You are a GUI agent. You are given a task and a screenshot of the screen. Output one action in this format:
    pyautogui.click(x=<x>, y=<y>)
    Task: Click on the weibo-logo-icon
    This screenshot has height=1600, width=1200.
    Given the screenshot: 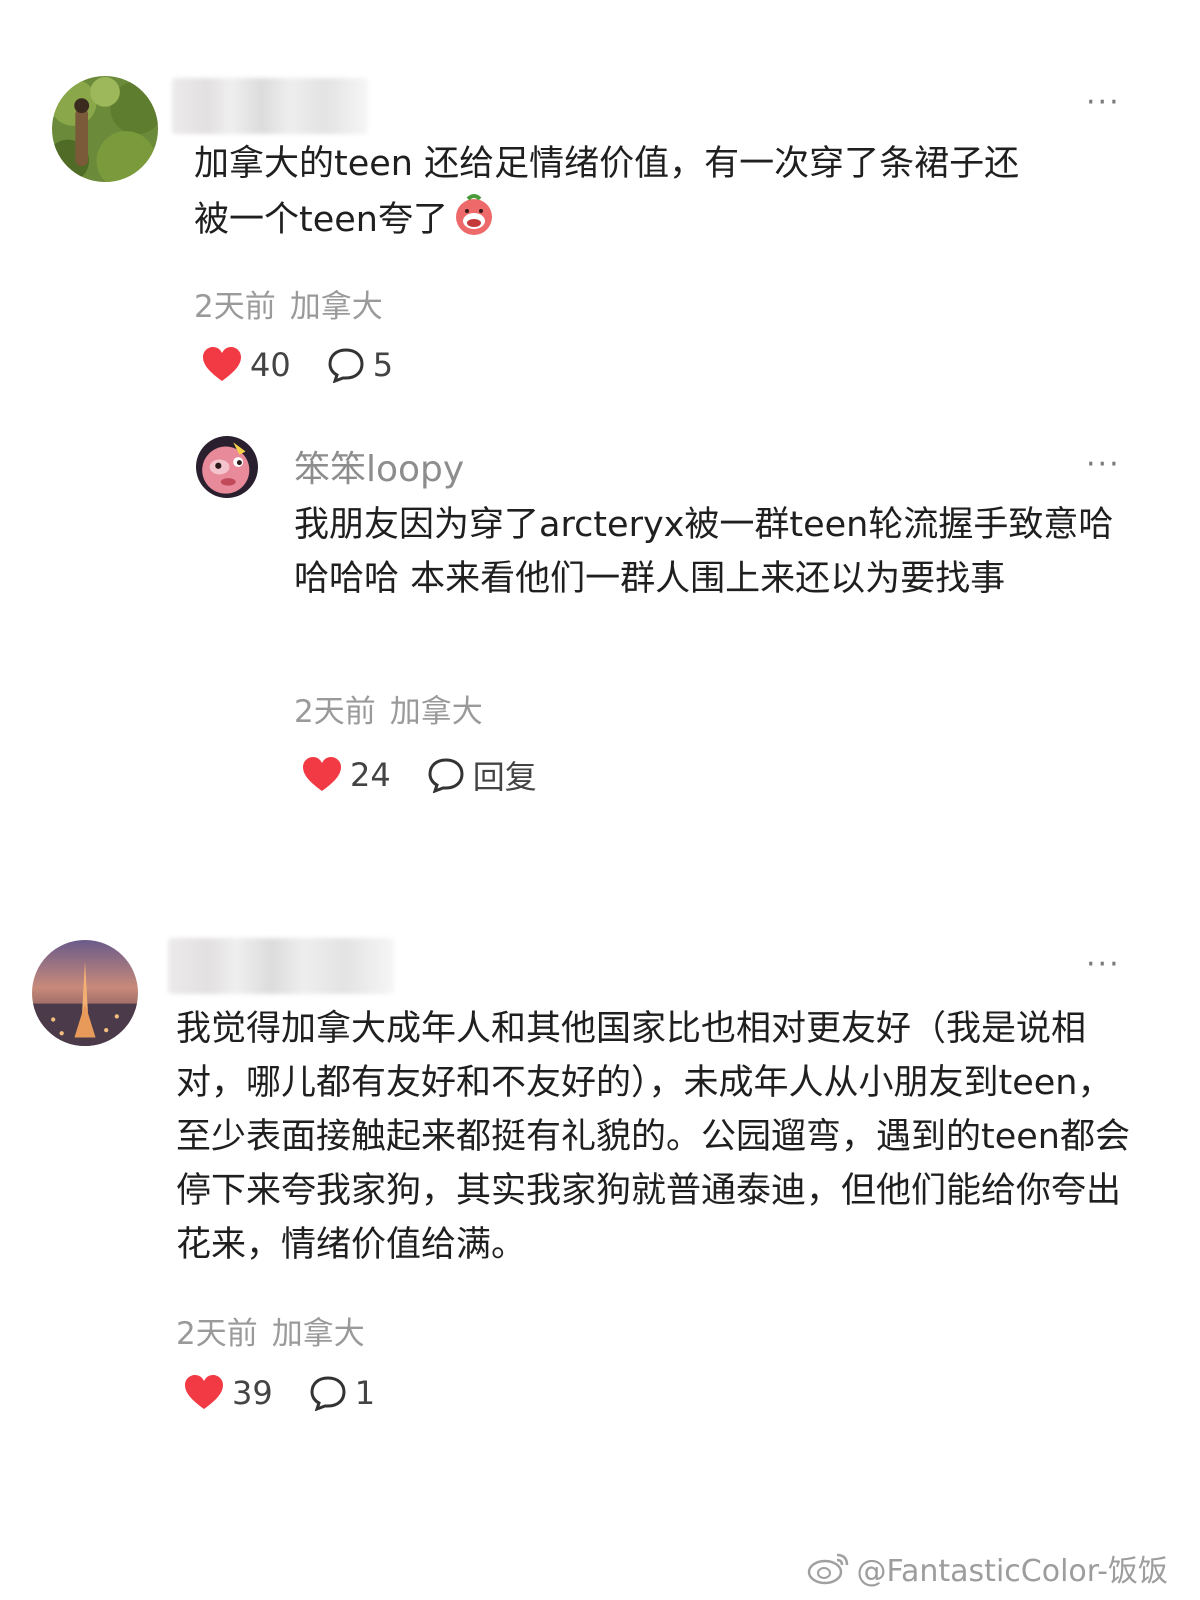 What is the action you would take?
    pyautogui.click(x=827, y=1569)
    